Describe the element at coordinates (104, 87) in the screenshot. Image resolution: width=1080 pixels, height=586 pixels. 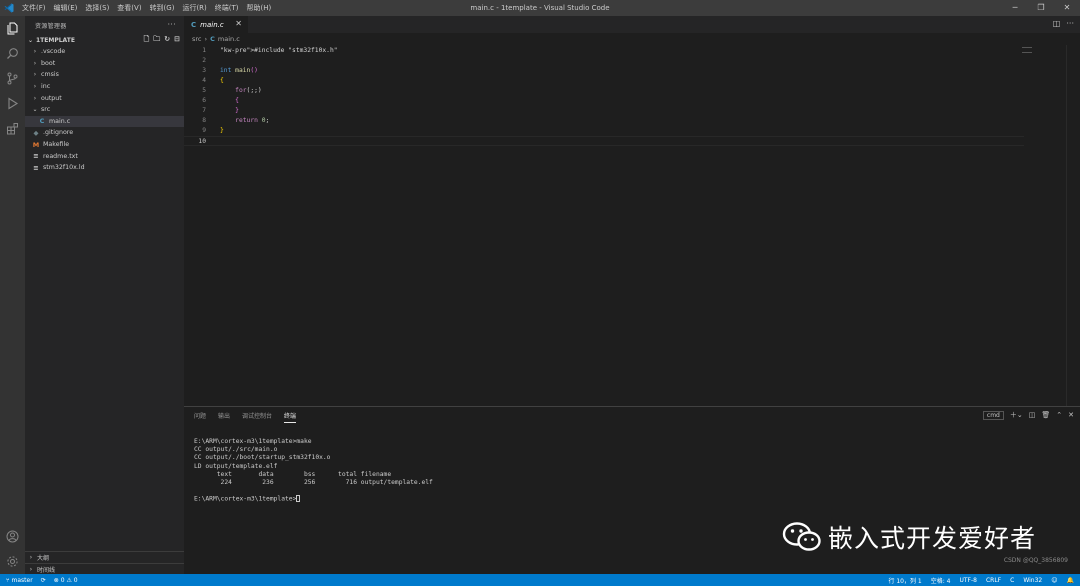
I see `tree-item-inc: › inc` at that location.